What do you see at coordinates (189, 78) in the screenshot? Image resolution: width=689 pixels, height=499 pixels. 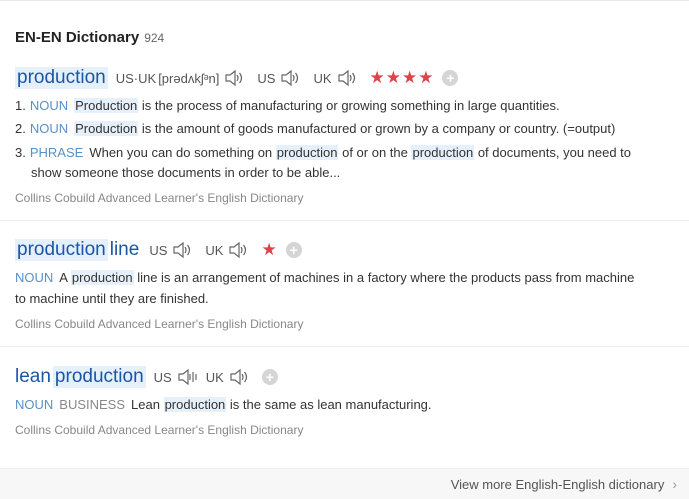 I see `ipa-text: [prədʌkʃᵊn]` at bounding box center [189, 78].